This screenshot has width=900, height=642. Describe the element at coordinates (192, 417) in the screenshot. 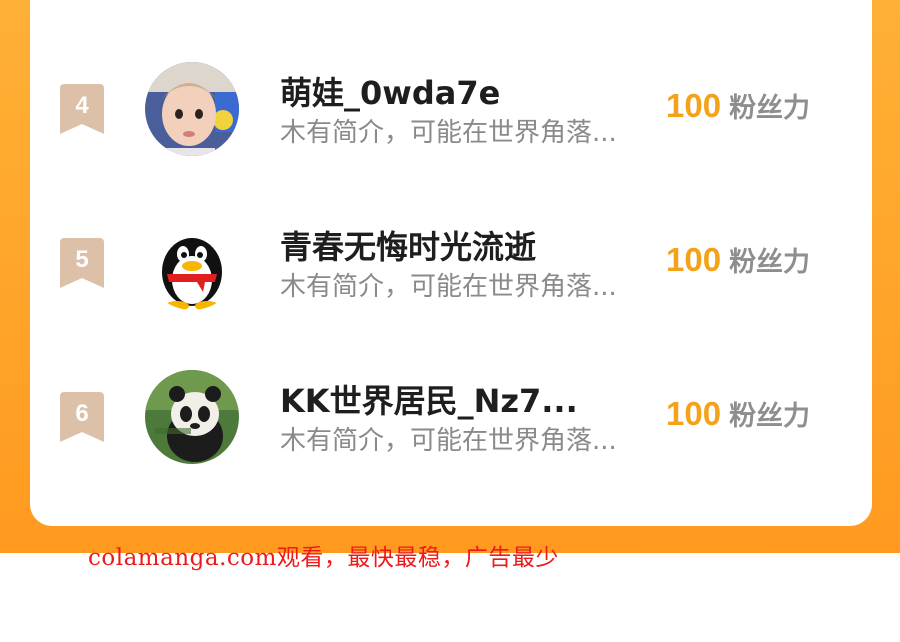

I see `panda-photo-avatar` at that location.